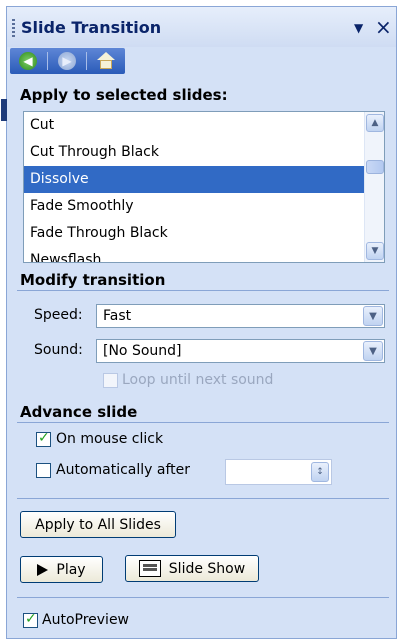  Describe the element at coordinates (124, 95) in the screenshot. I see `apply-section-heading: Apply to selected slides:` at that location.